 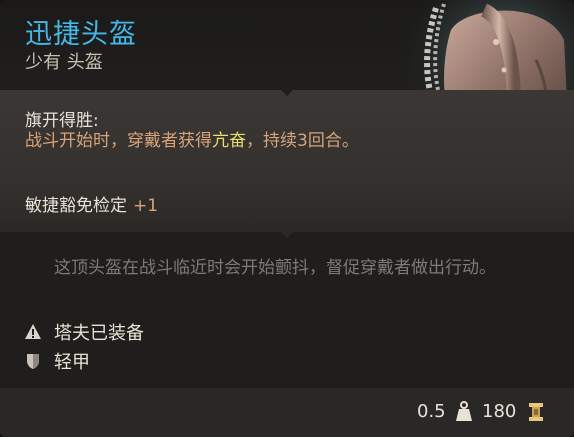 What do you see at coordinates (76, 206) in the screenshot?
I see `bonus-label: 敏捷豁免检定` at bounding box center [76, 206].